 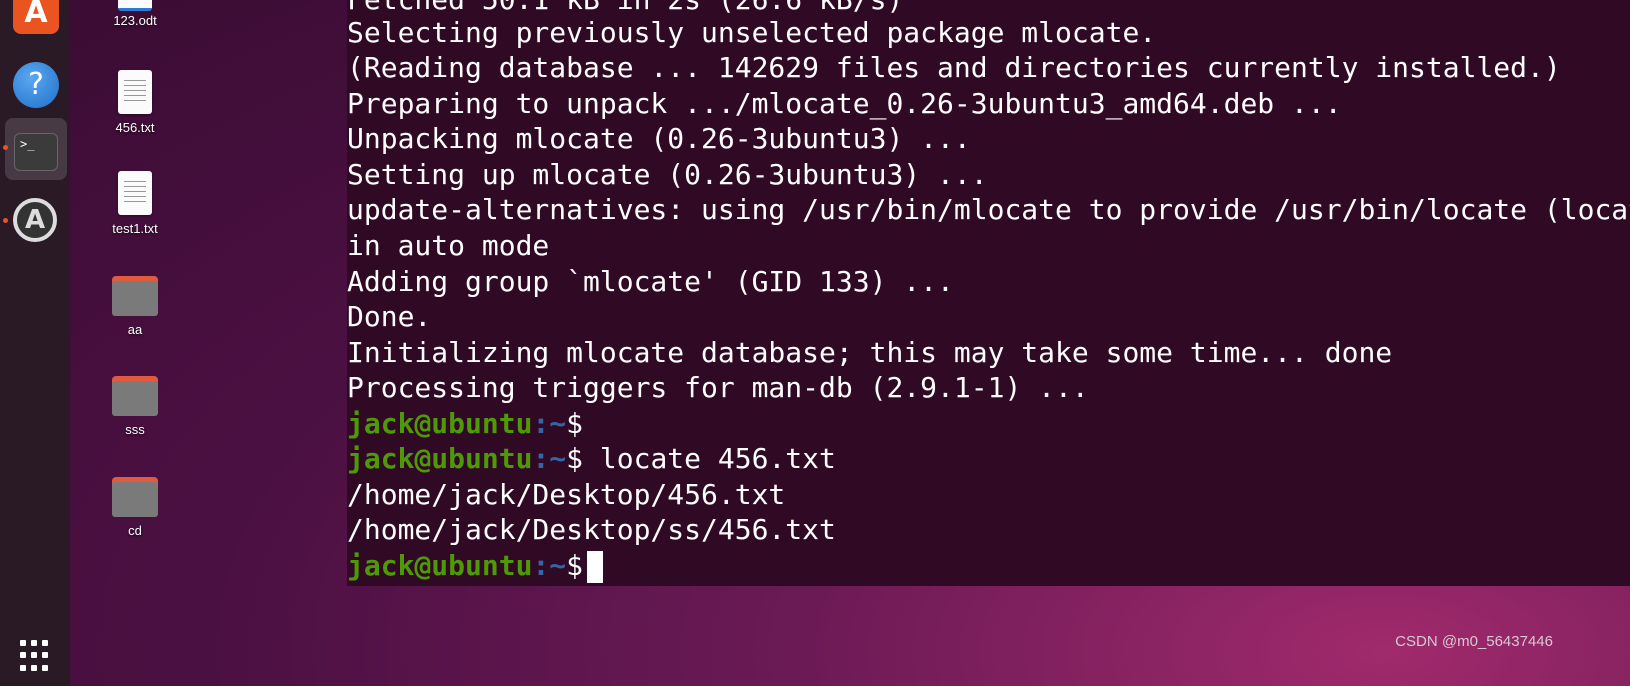 What do you see at coordinates (35, 343) in the screenshot?
I see `dock: A ? >_ A` at bounding box center [35, 343].